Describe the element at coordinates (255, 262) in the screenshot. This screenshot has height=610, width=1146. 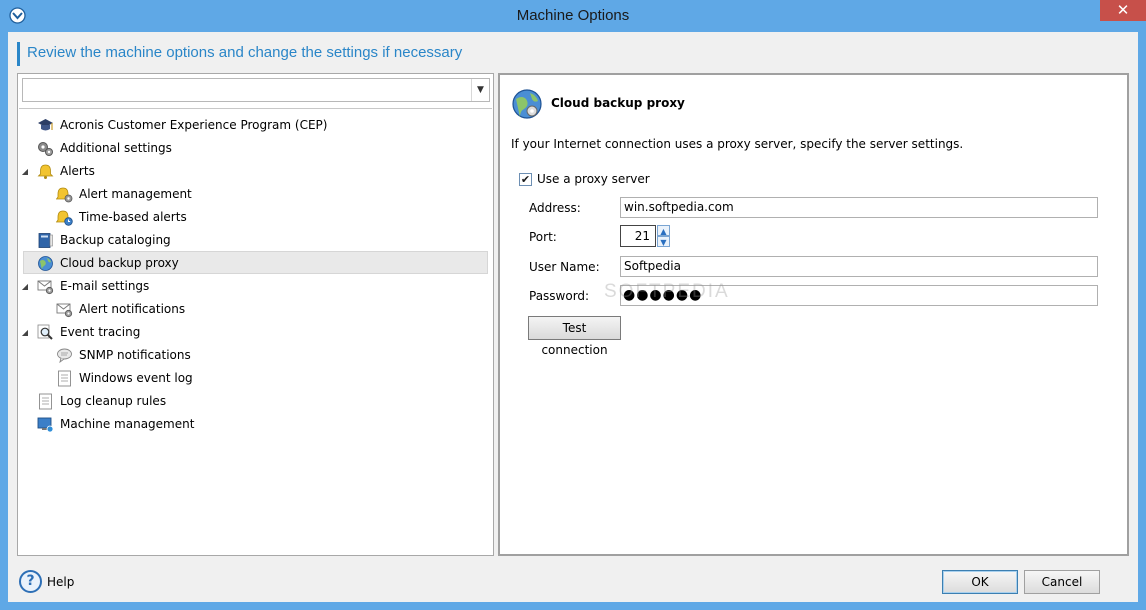
I see `tree-item-cloud-backup-proxy: Cloud backup proxy` at that location.